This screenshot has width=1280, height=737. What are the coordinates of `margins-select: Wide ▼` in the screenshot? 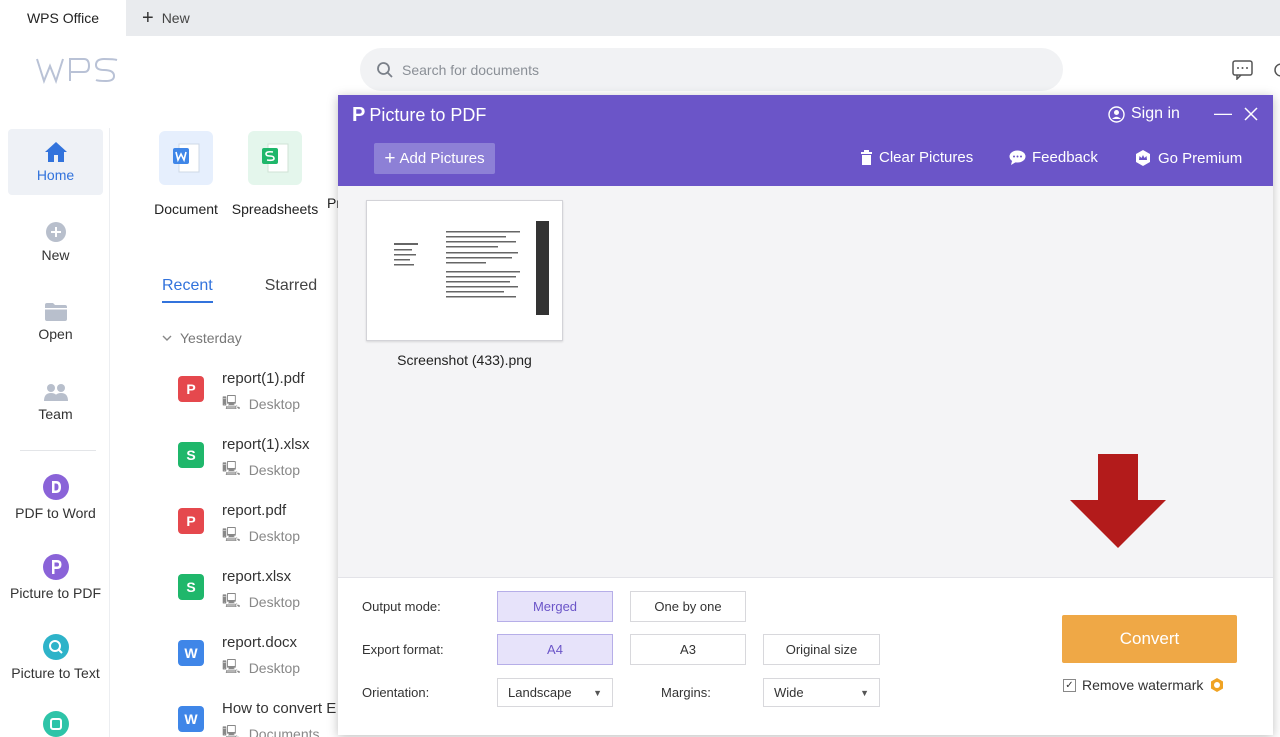 It's located at (821, 692).